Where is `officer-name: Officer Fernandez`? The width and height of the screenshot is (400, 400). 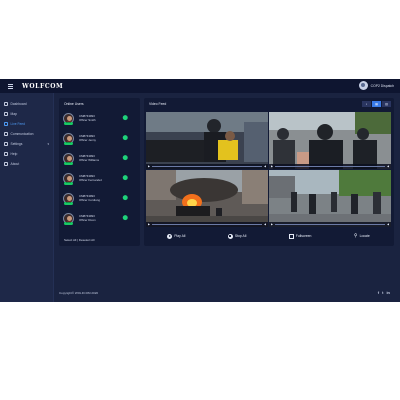
officer-name: Officer Fernandez is located at coordinates (91, 180).